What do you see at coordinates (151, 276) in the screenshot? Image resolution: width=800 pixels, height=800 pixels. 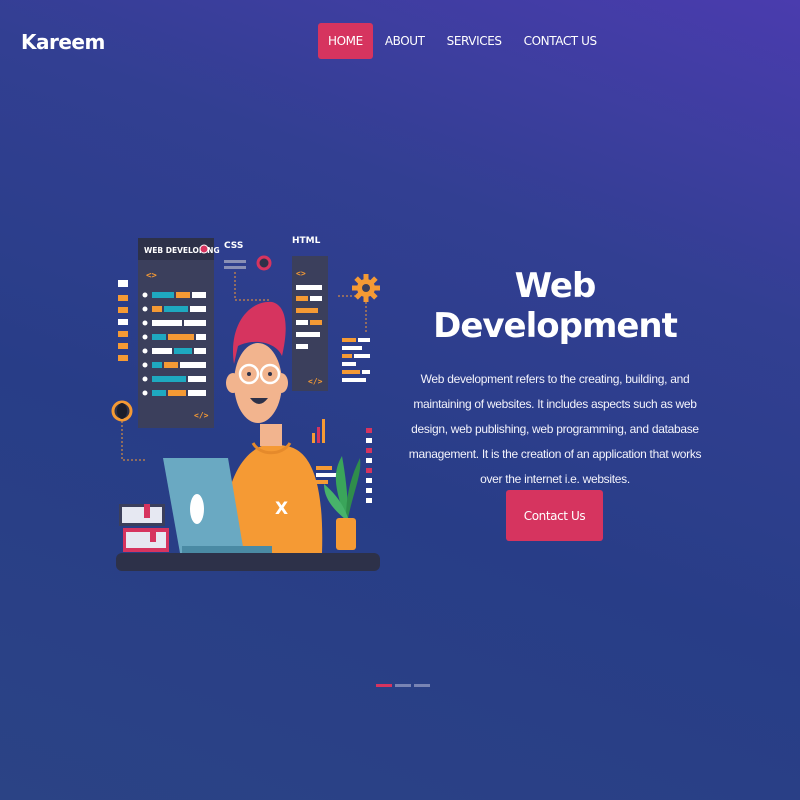 I see `code-glyph: <>` at bounding box center [151, 276].